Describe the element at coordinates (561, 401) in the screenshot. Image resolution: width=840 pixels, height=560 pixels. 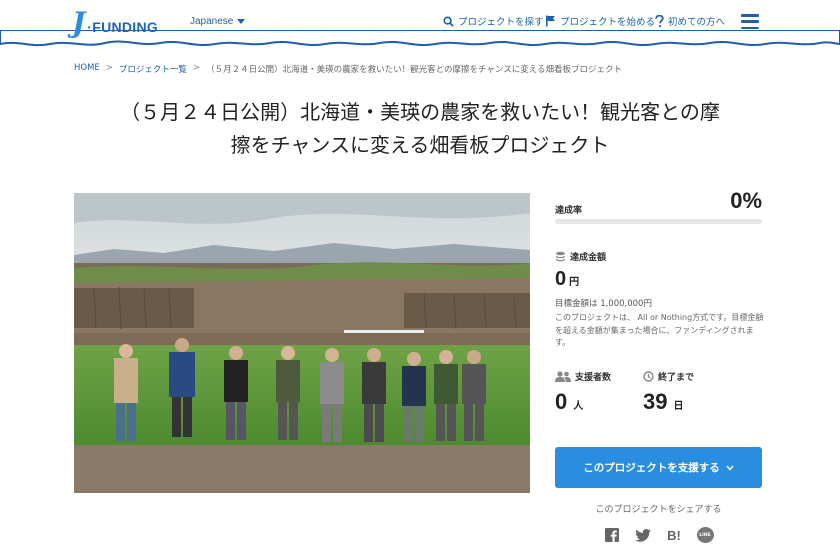
I see `backers-number: 0` at that location.